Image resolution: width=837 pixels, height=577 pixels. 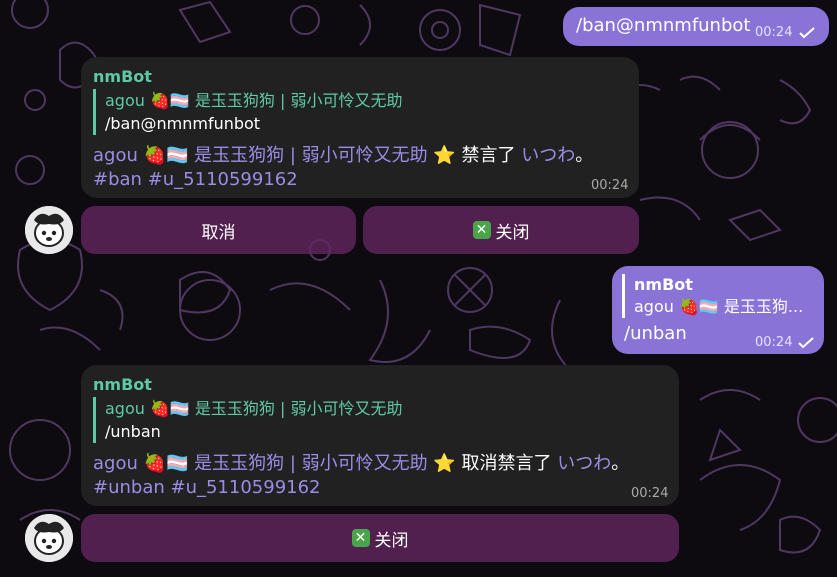 I want to click on cancel-button: 取消, so click(x=218, y=230).